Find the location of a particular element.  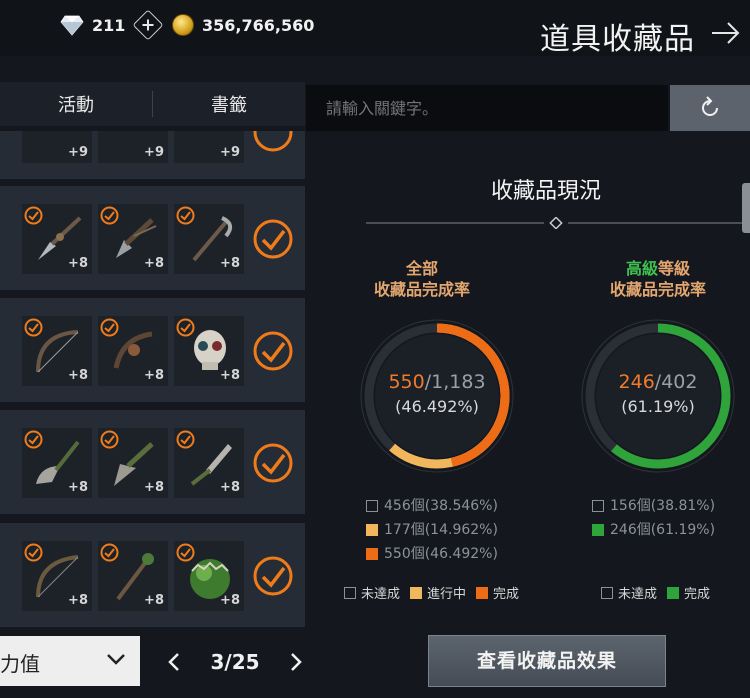

stat-text: 177個(14.962%) is located at coordinates (441, 530).